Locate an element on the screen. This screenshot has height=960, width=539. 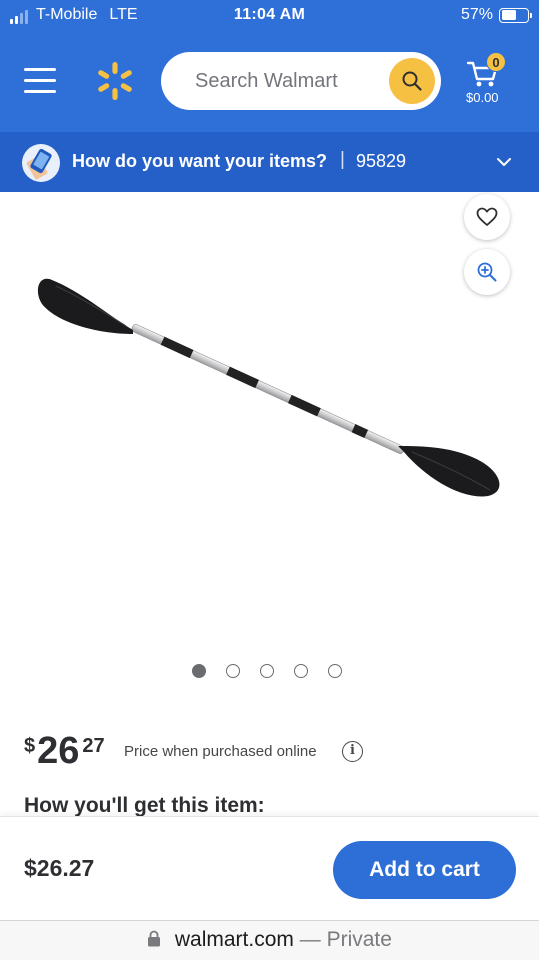
carousel-pagination is located at coordinates (267, 671).